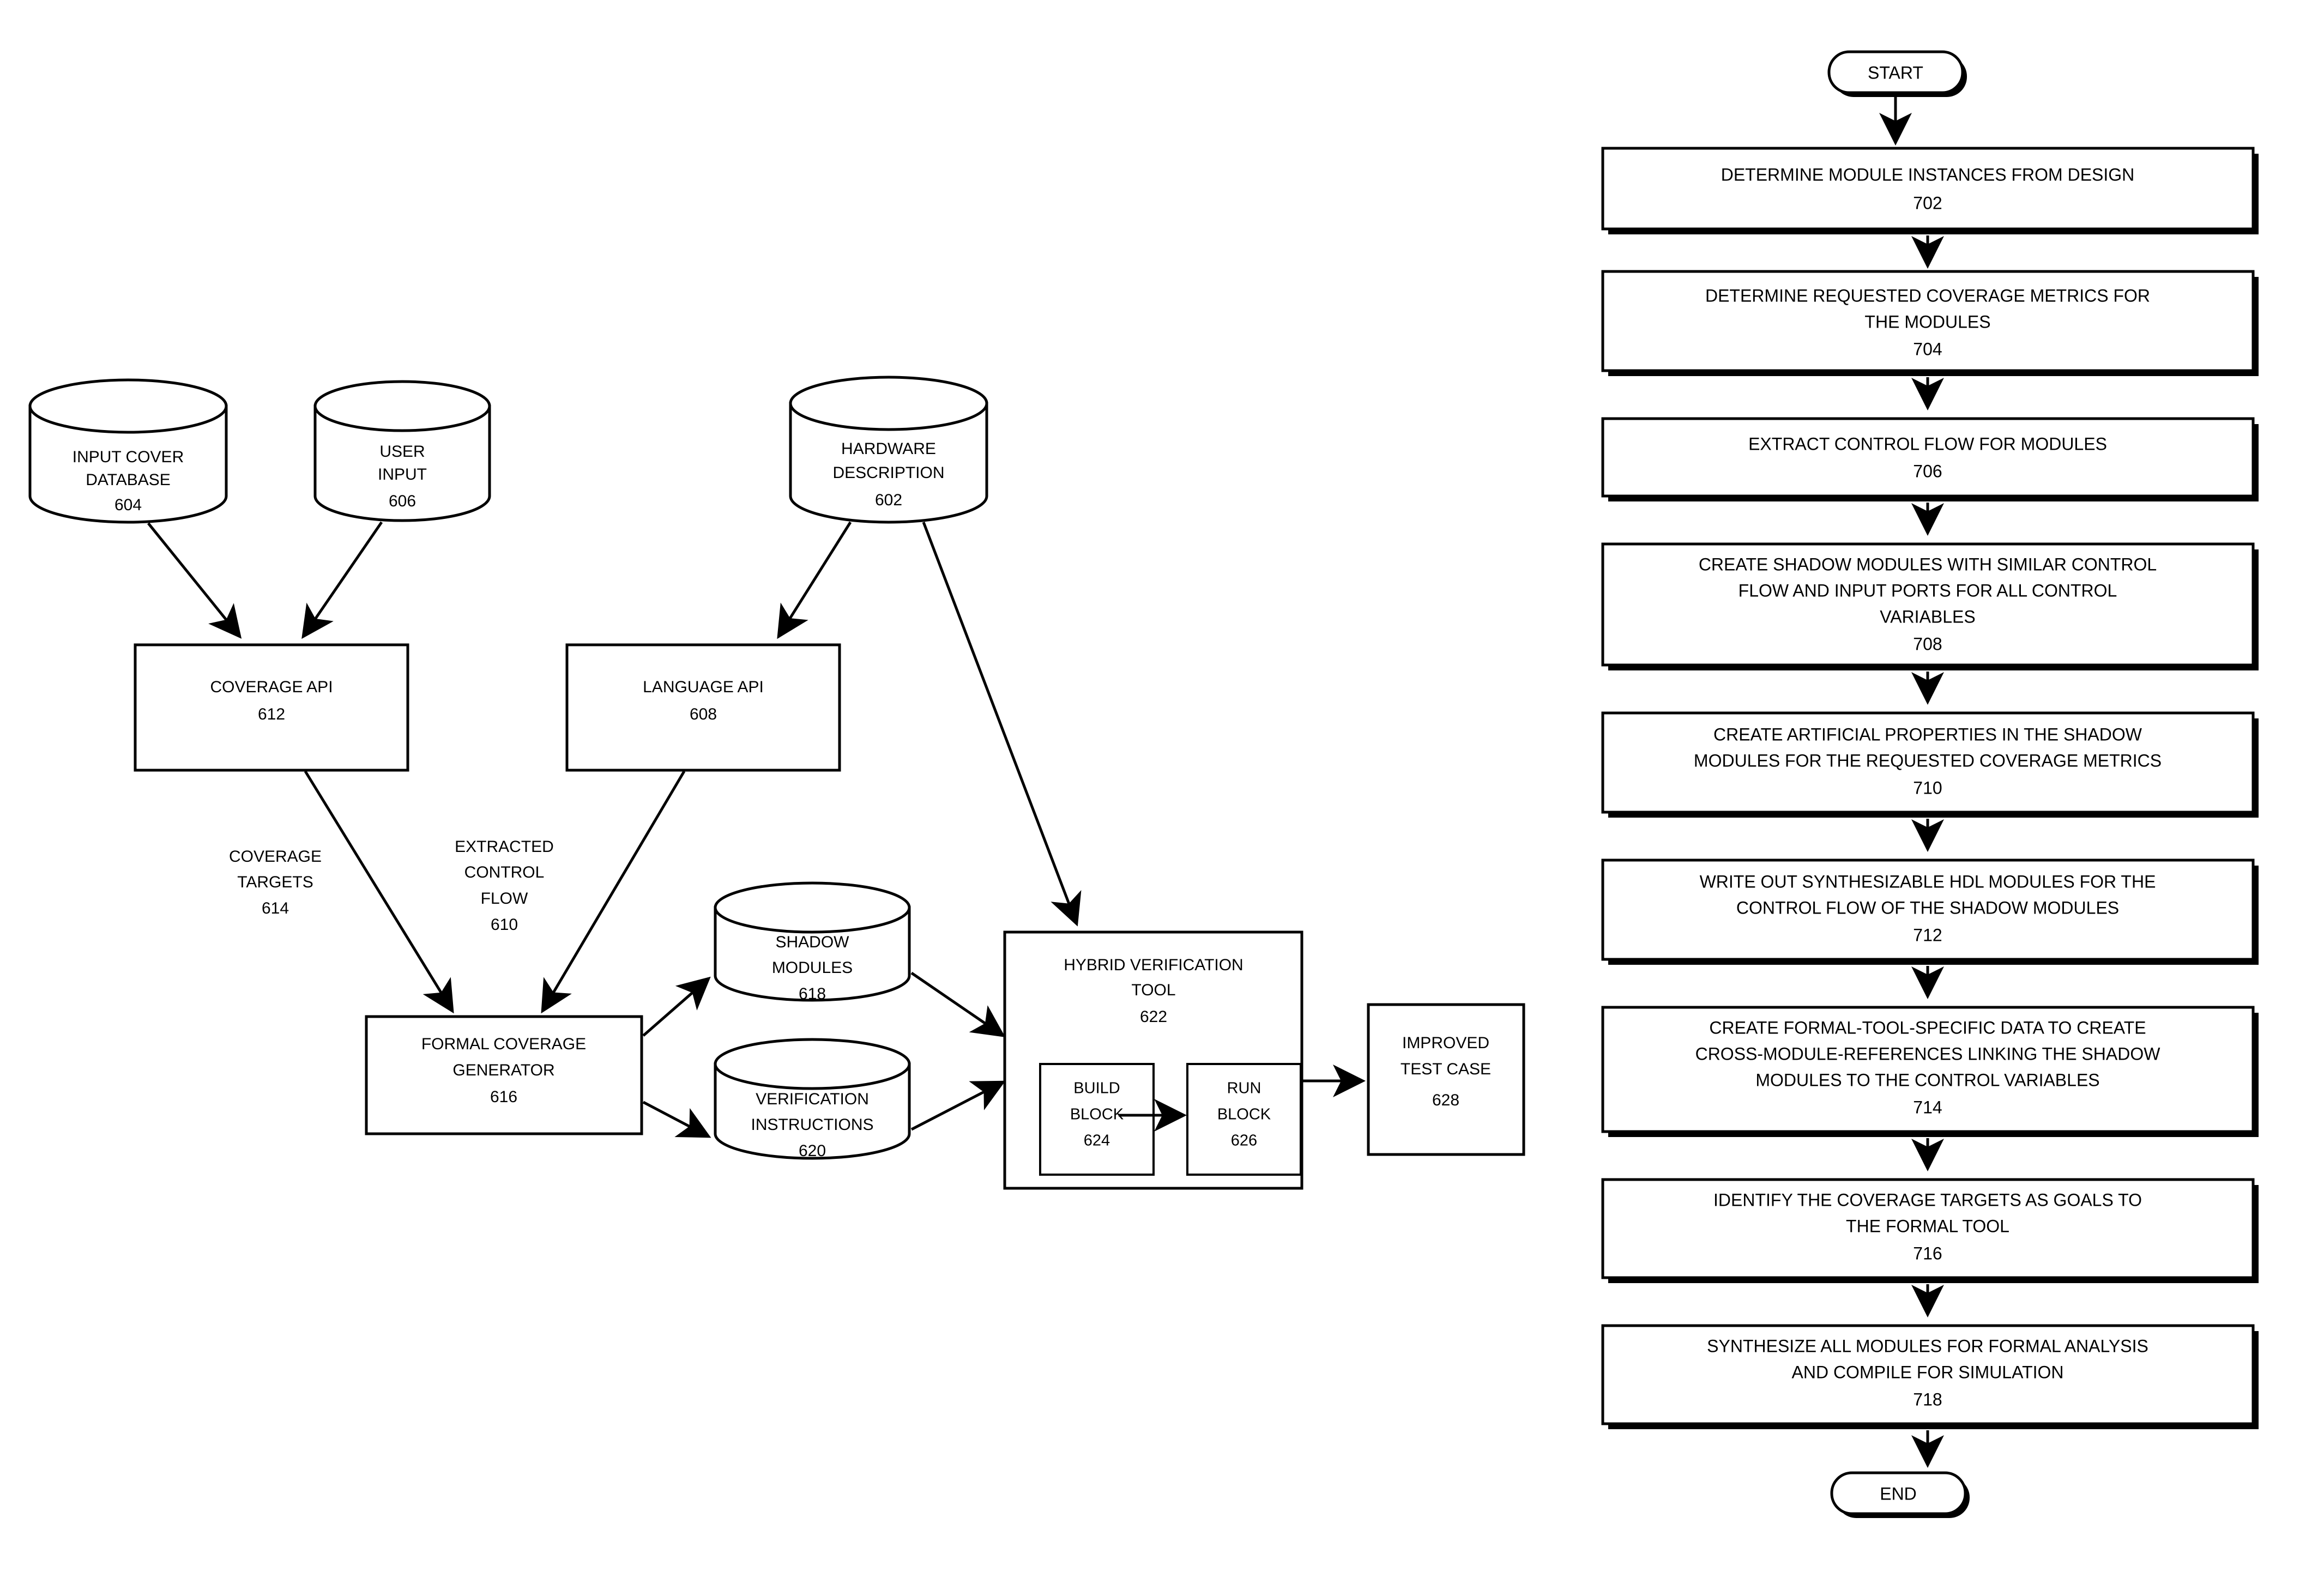 The image size is (2324, 1584). Describe the element at coordinates (888, 500) in the screenshot. I see `node-ref-602: 602` at that location.